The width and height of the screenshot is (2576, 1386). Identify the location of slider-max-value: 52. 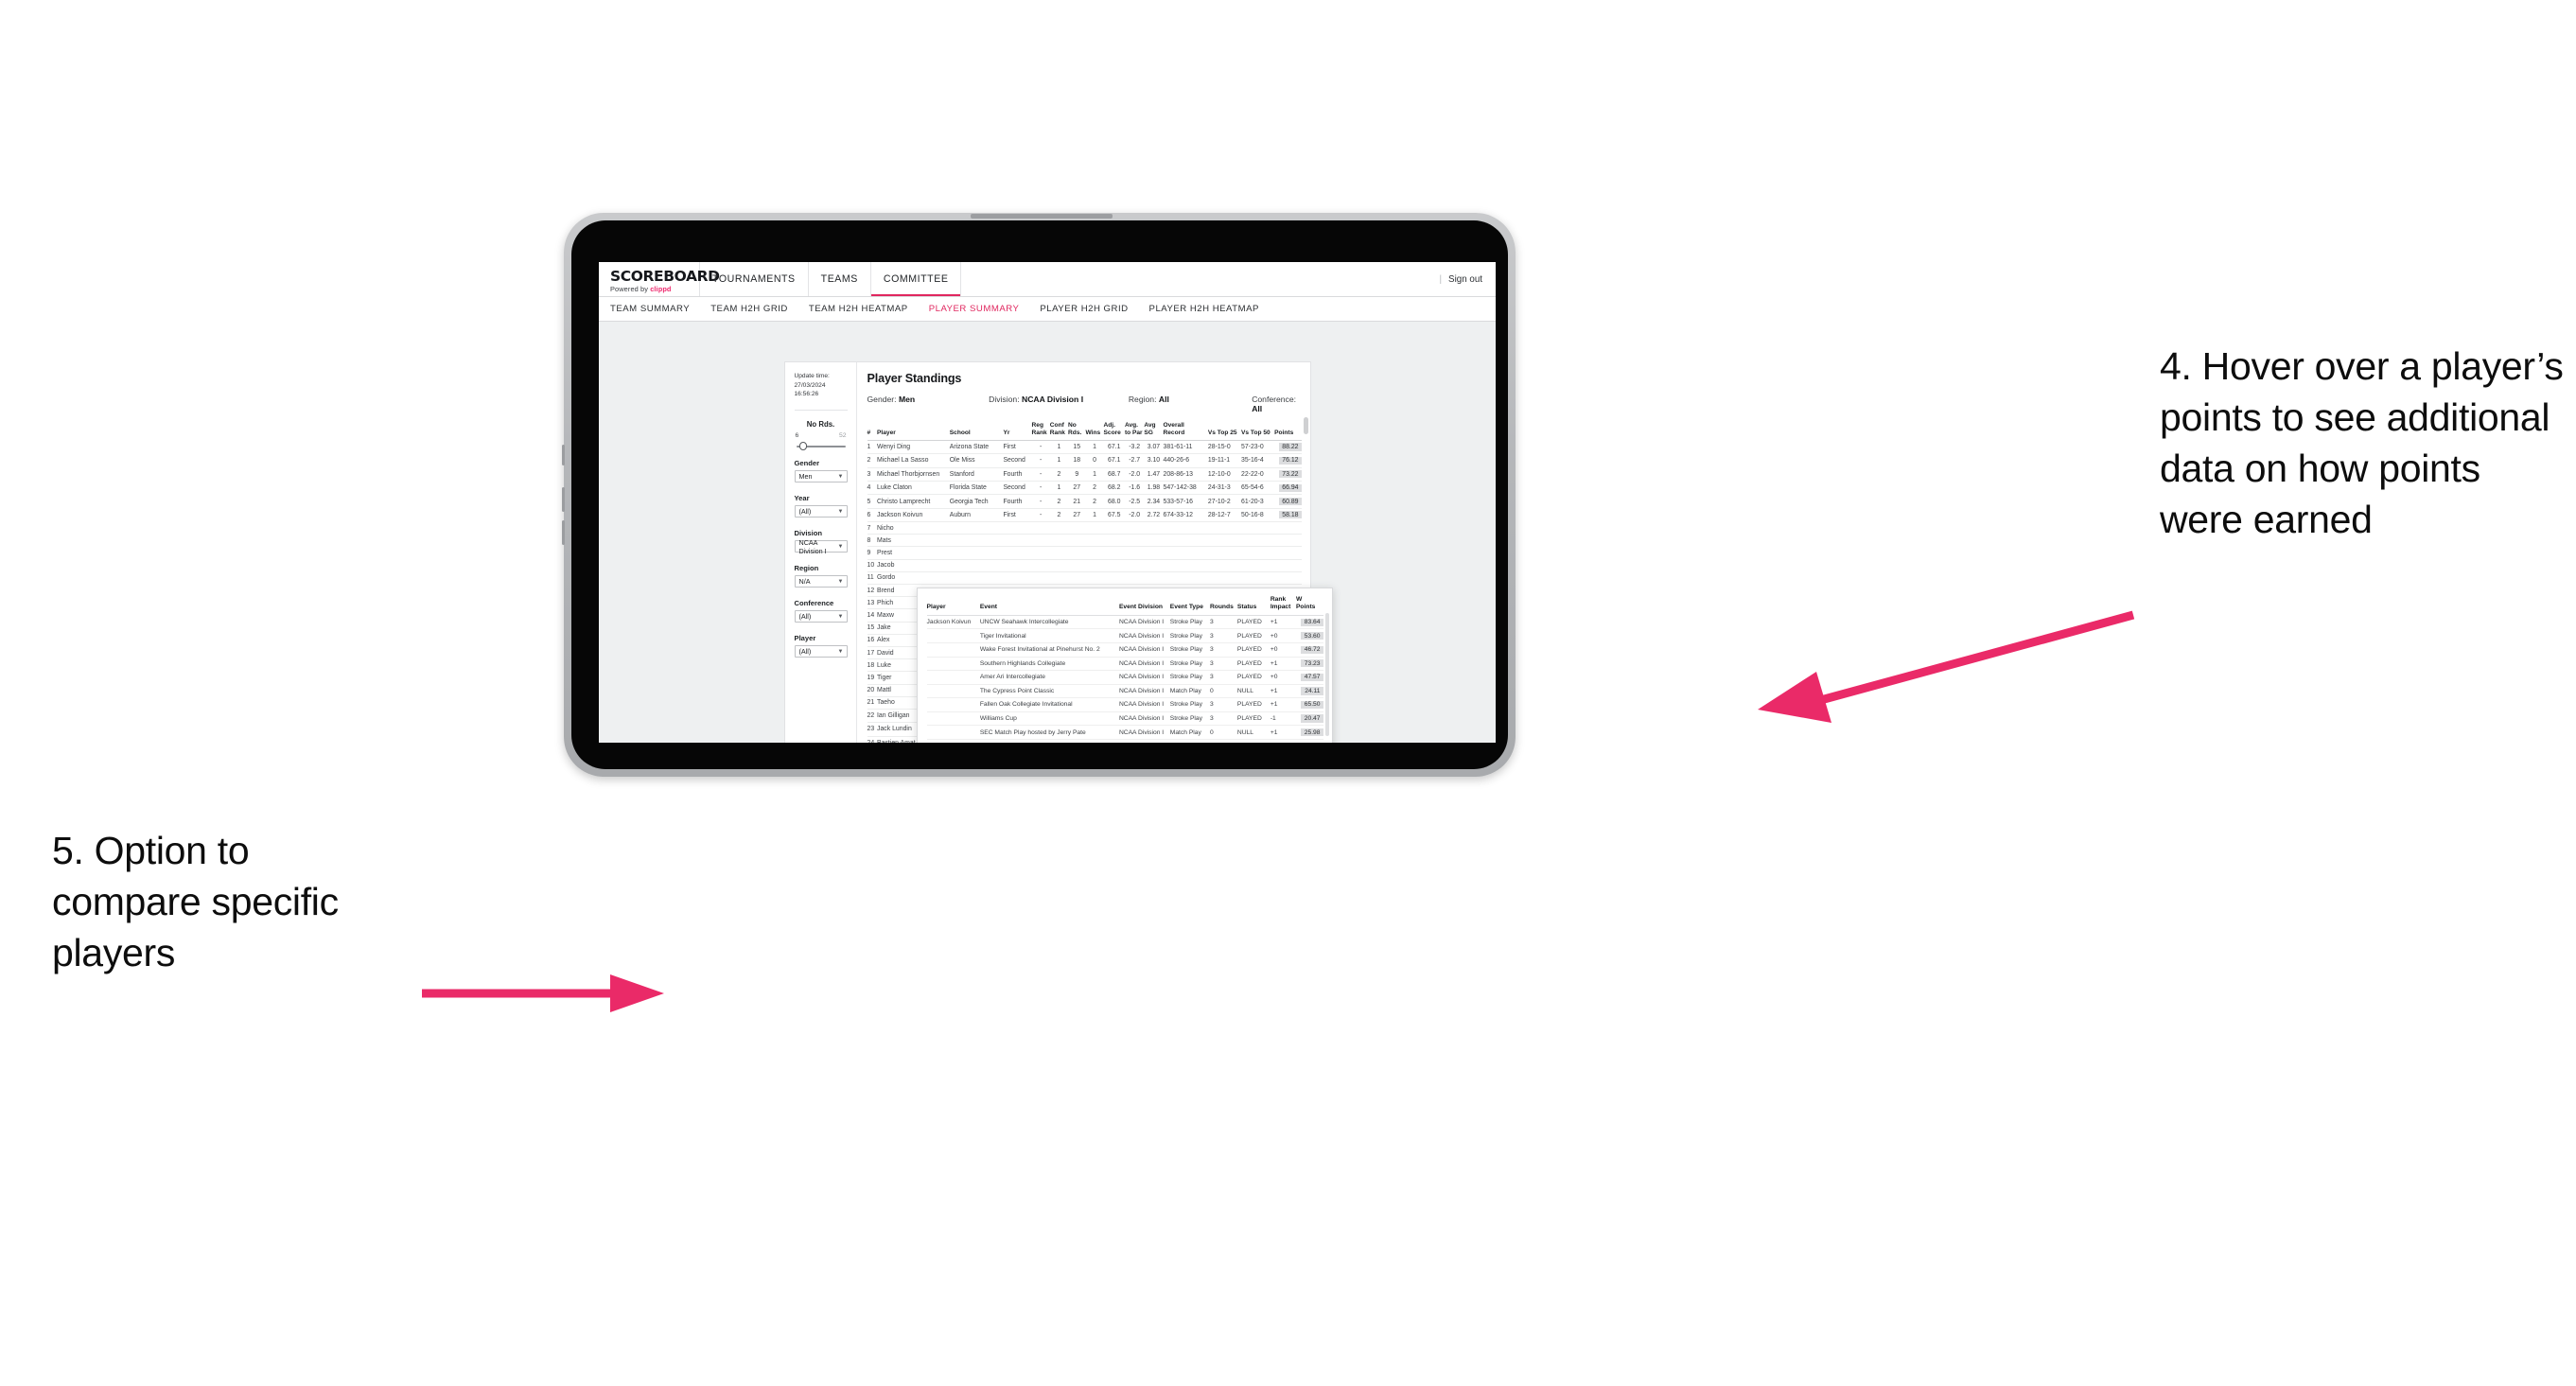
(843, 435).